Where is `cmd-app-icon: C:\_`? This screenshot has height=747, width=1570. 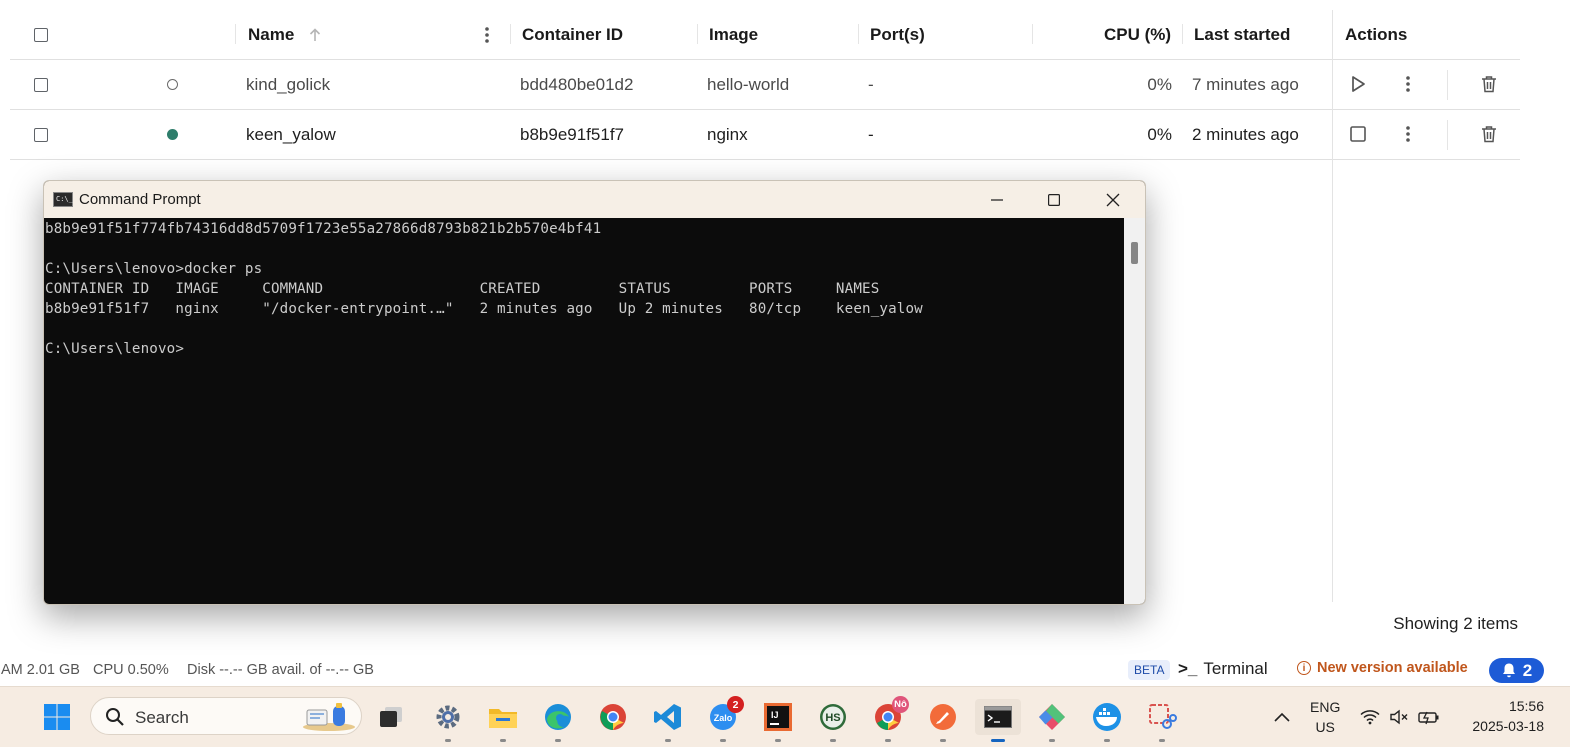 cmd-app-icon: C:\_ is located at coordinates (63, 199).